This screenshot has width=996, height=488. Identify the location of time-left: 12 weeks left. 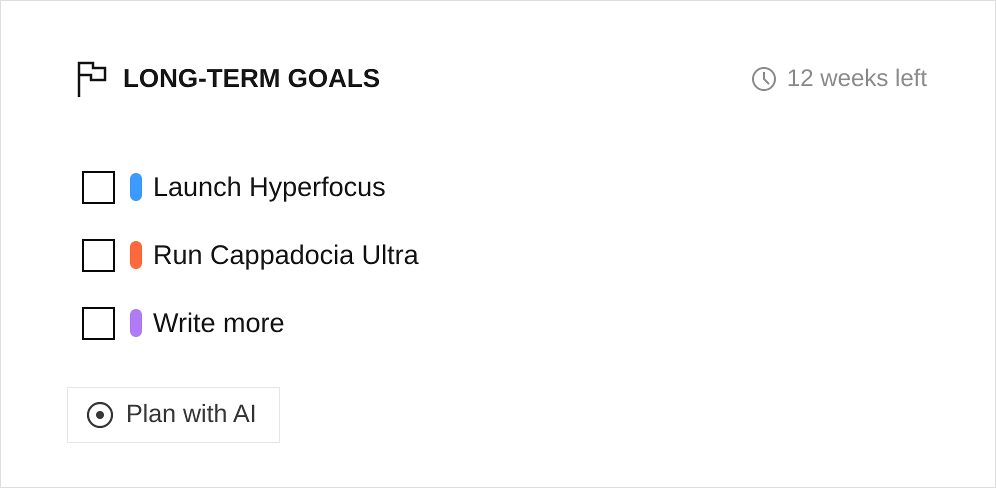
(856, 79).